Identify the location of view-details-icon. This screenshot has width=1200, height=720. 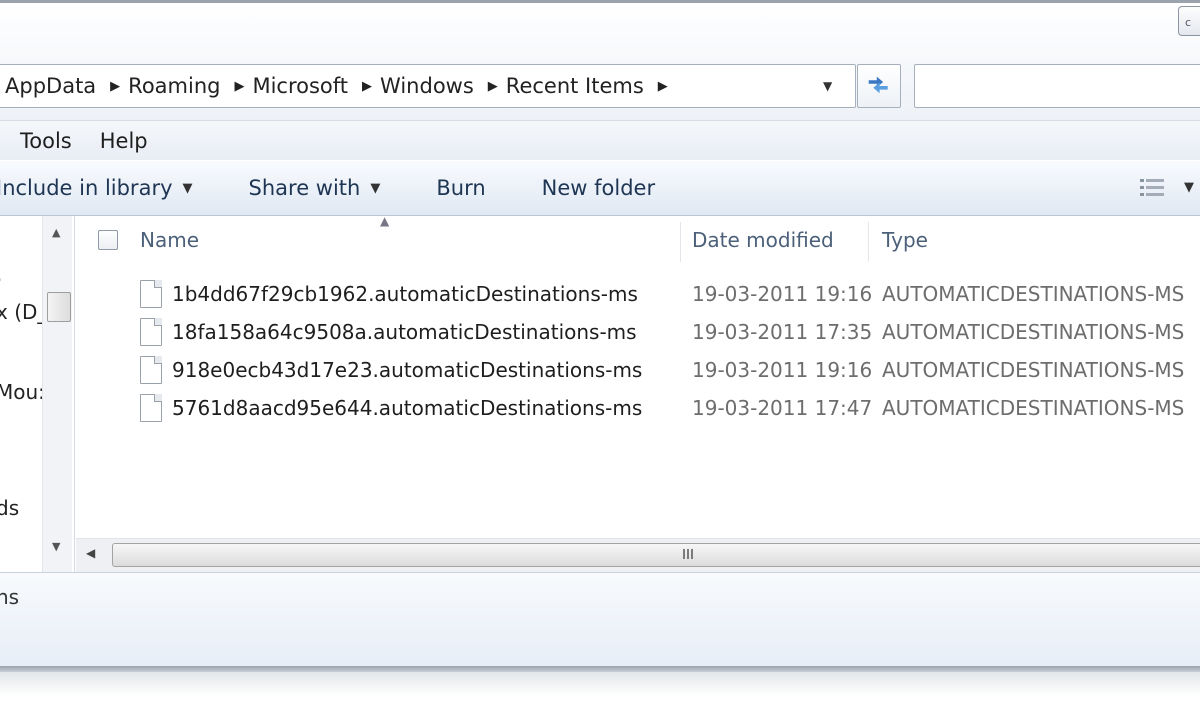
(1152, 187).